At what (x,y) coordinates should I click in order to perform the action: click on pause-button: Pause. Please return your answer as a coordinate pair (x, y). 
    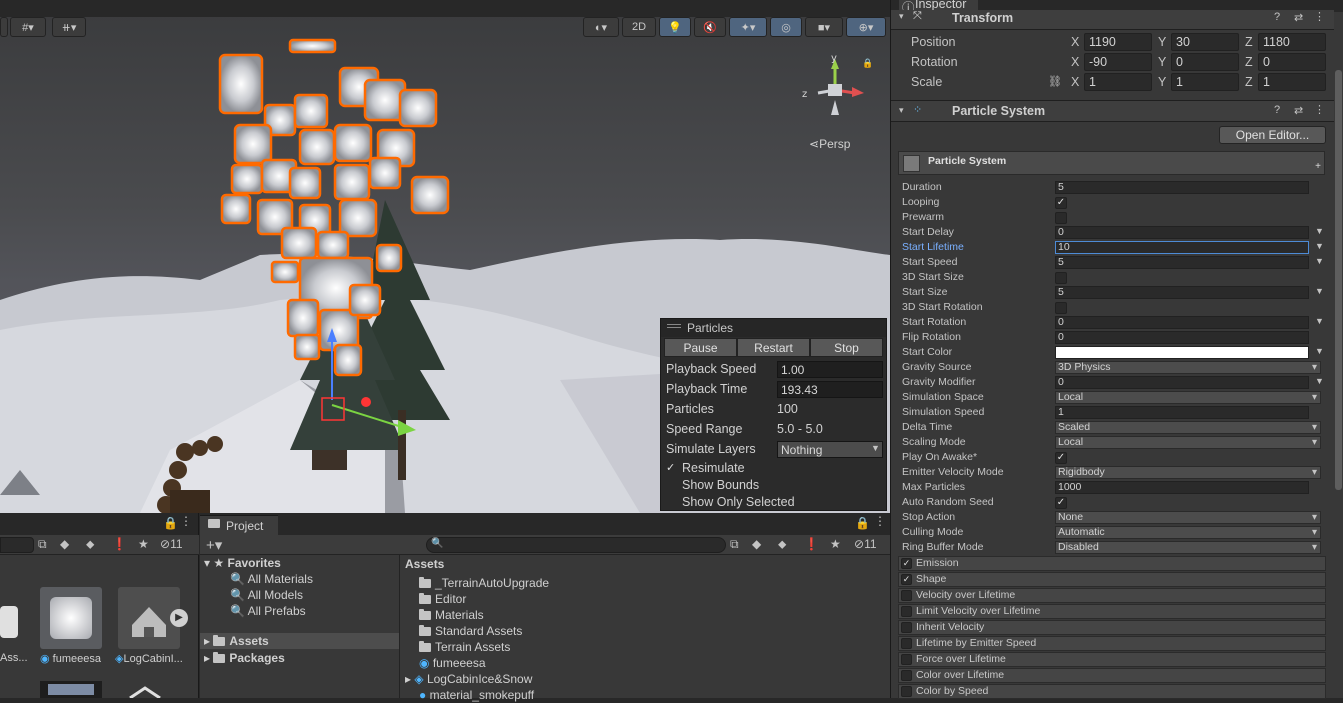
    Looking at the image, I should click on (700, 347).